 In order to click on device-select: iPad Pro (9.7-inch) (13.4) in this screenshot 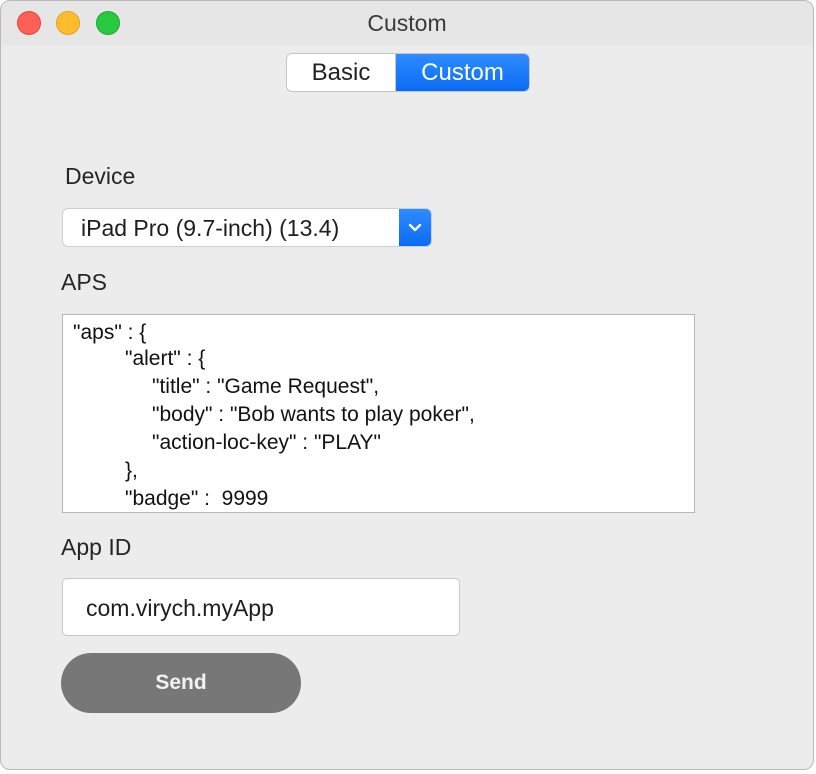, I will do `click(247, 227)`.